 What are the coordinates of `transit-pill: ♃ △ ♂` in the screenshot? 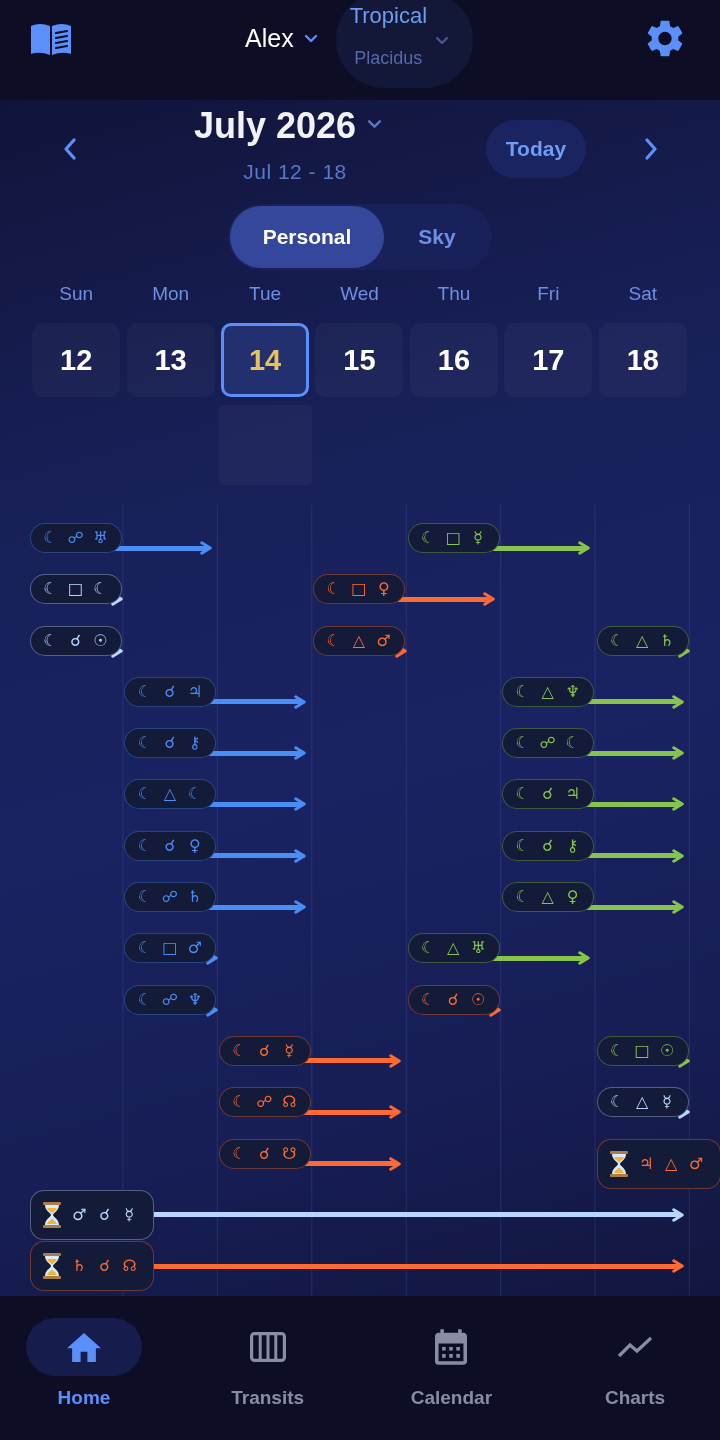 It's located at (658, 1163).